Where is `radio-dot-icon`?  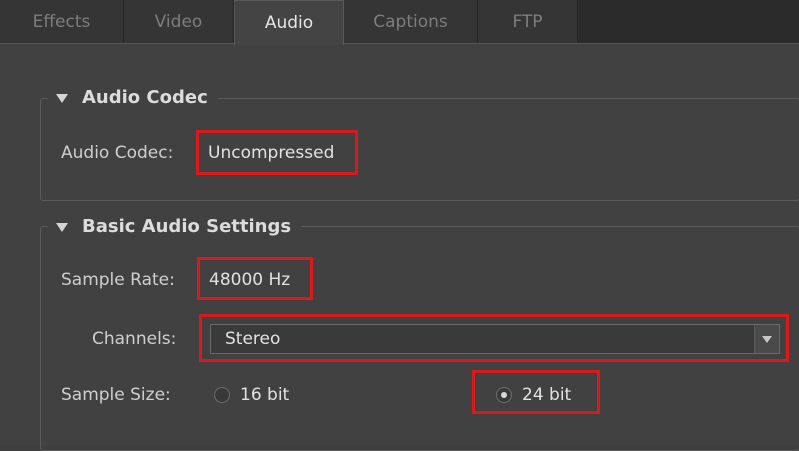 radio-dot-icon is located at coordinates (504, 395).